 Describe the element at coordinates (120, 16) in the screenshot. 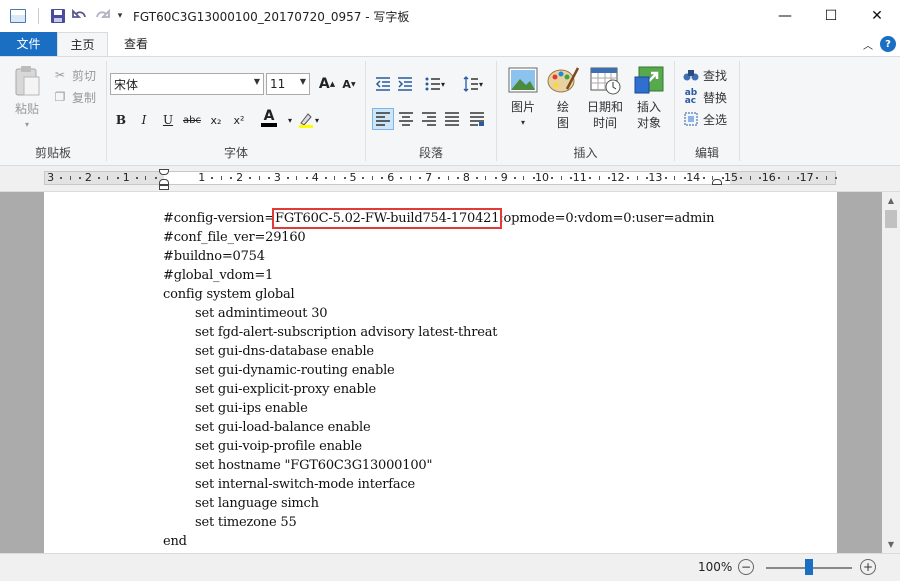

I see `customize-quick-access-button: ▾` at that location.